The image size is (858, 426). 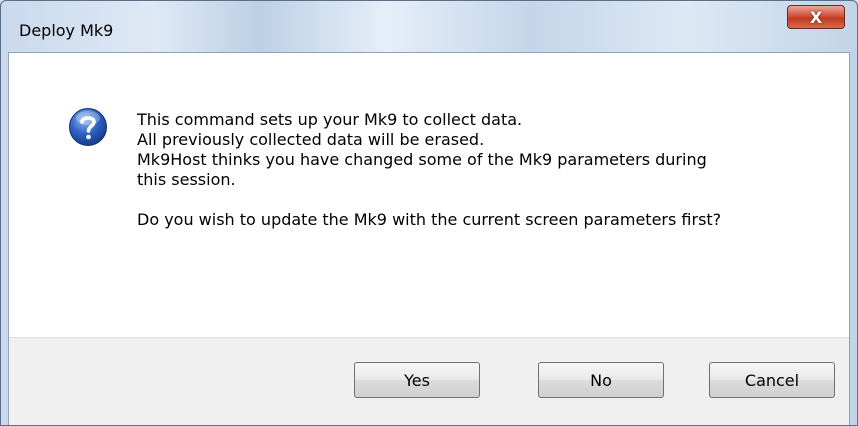 What do you see at coordinates (417, 380) in the screenshot?
I see `yes-button: Yes` at bounding box center [417, 380].